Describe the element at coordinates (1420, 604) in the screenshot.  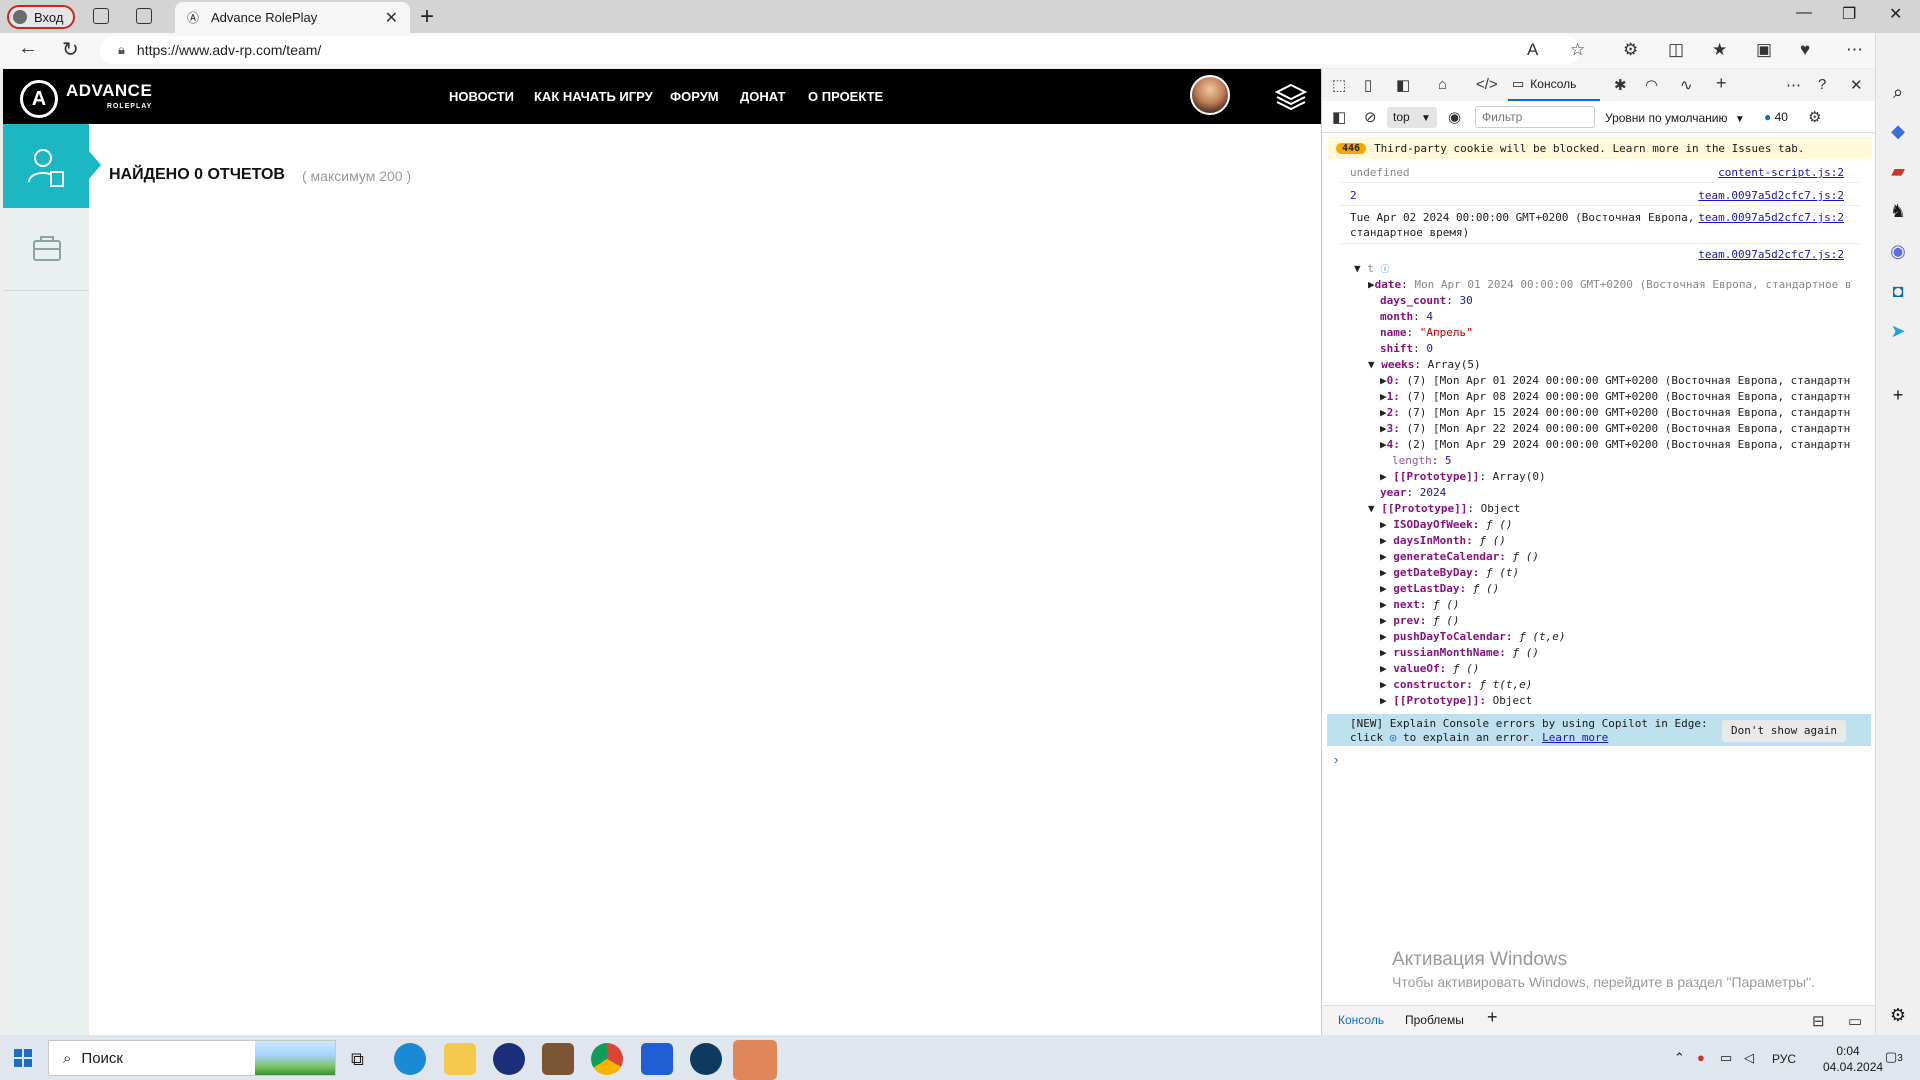
I see `prototype-method: ▶ next: ƒ ()` at that location.